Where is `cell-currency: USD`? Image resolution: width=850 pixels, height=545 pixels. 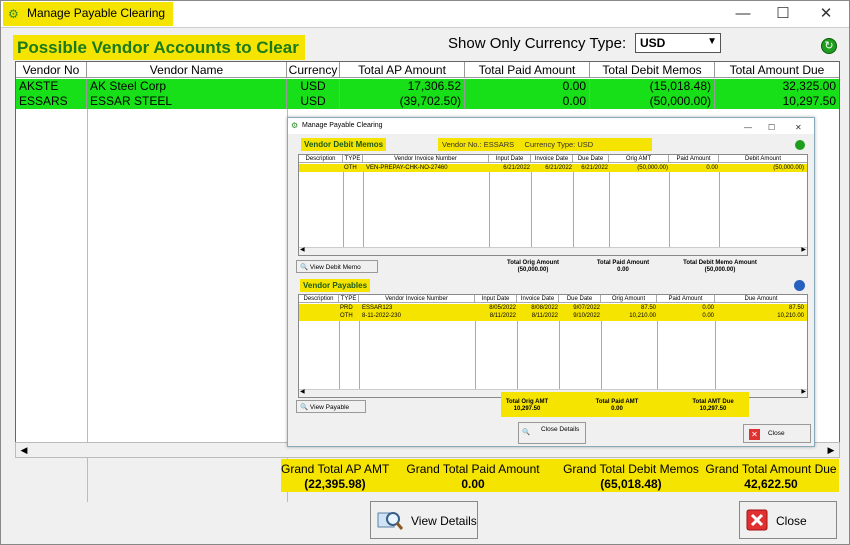 cell-currency: USD is located at coordinates (313, 101).